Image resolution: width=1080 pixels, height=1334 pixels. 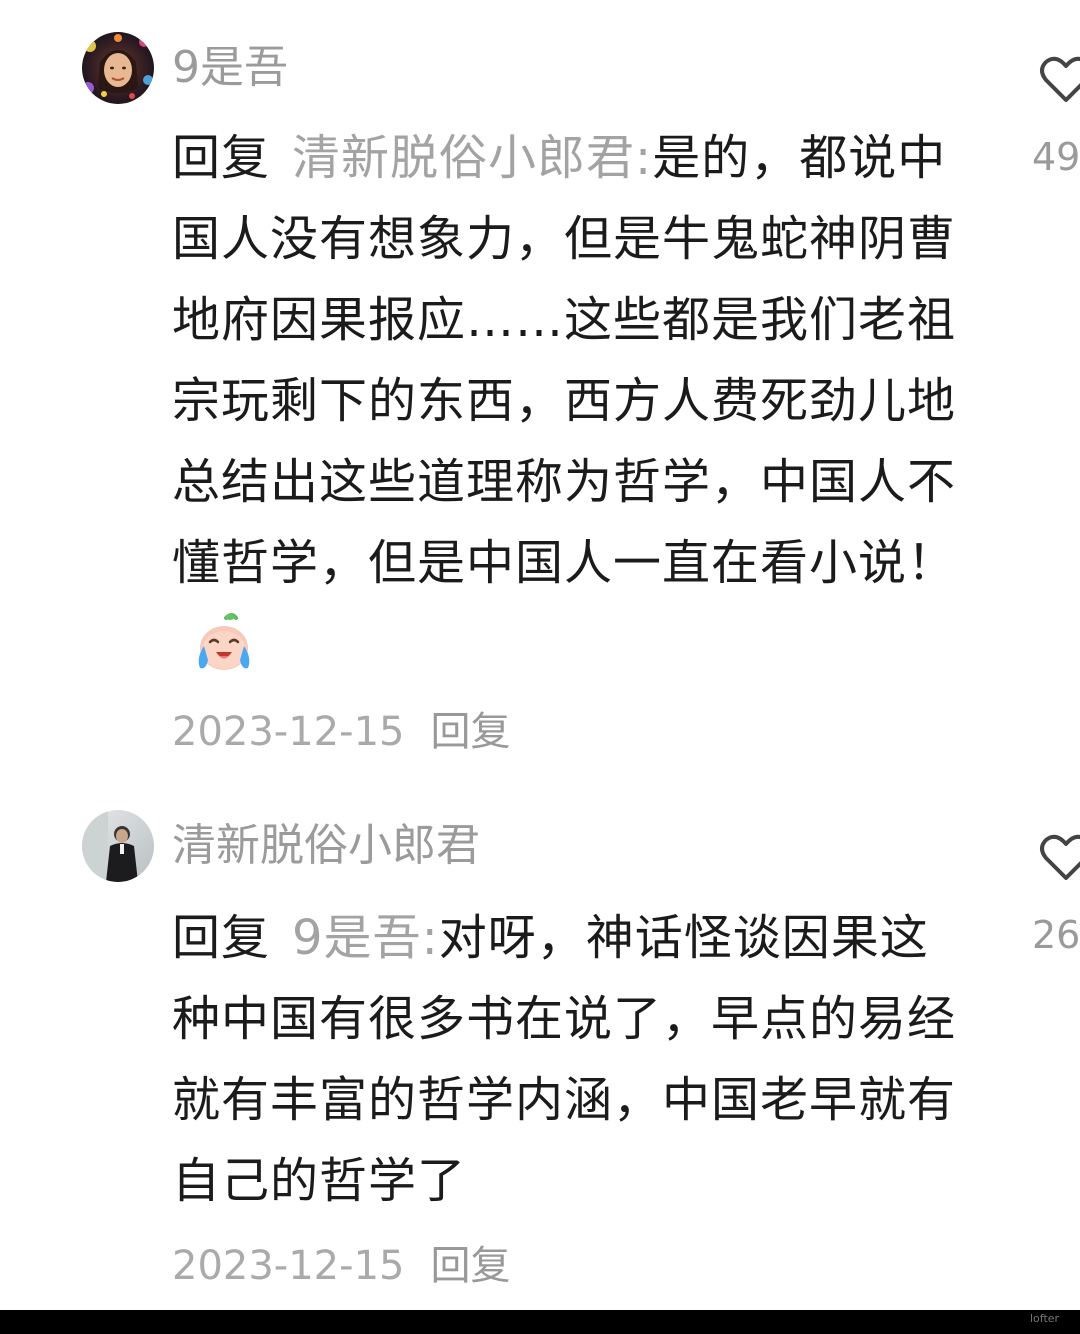 I want to click on username: 9是吾, so click(x=230, y=68).